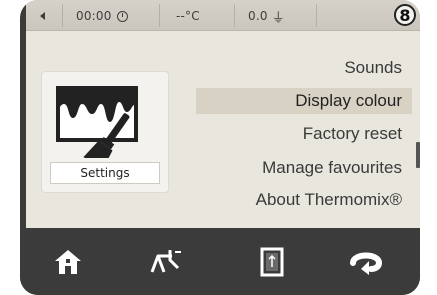  Describe the element at coordinates (122, 16) in the screenshot. I see `clock-icon` at that location.